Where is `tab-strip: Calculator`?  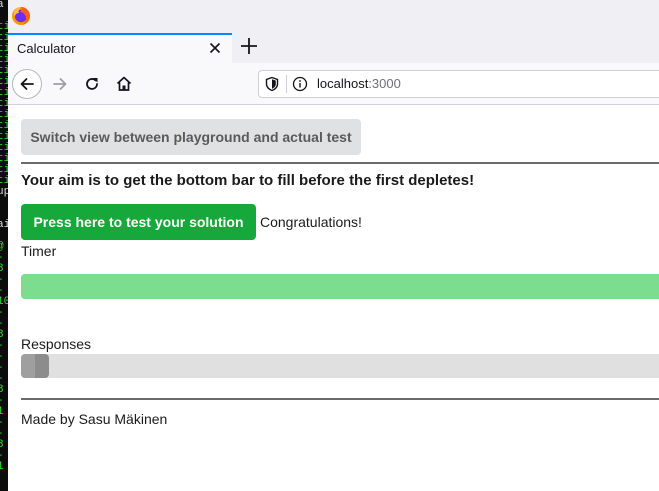 tab-strip: Calculator is located at coordinates (333, 48).